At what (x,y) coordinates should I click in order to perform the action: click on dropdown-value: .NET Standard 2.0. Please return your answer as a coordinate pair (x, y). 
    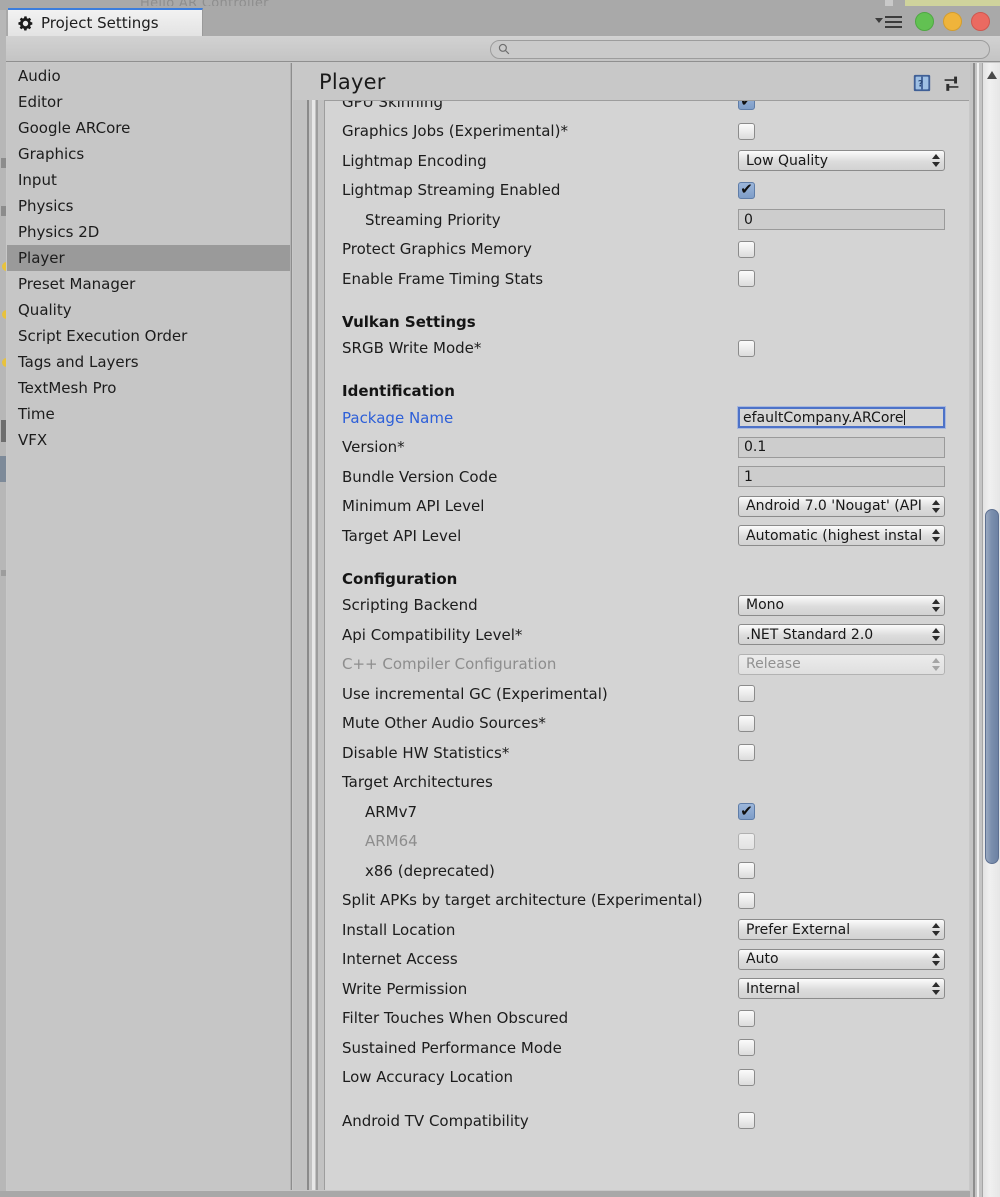
    Looking at the image, I should click on (810, 634).